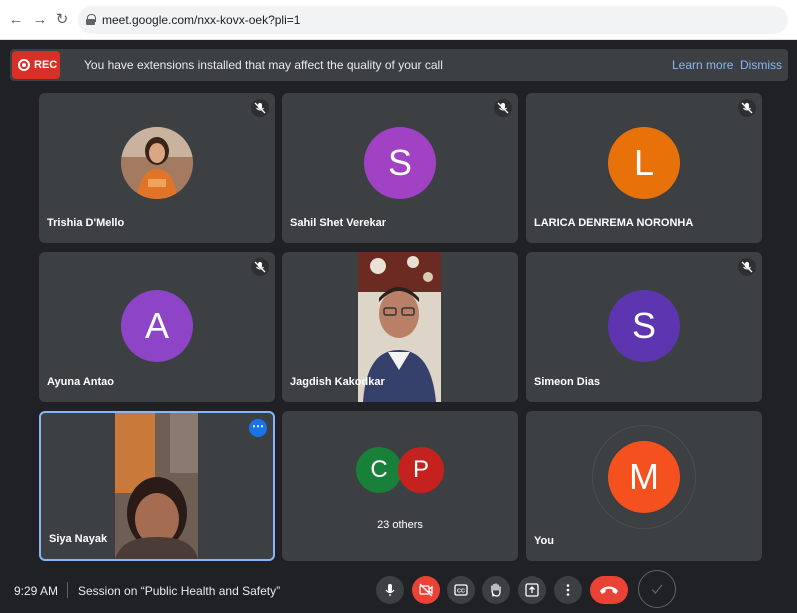 The width and height of the screenshot is (797, 613). Describe the element at coordinates (338, 223) in the screenshot. I see `participant-name: Sahil Shet Verekar` at that location.